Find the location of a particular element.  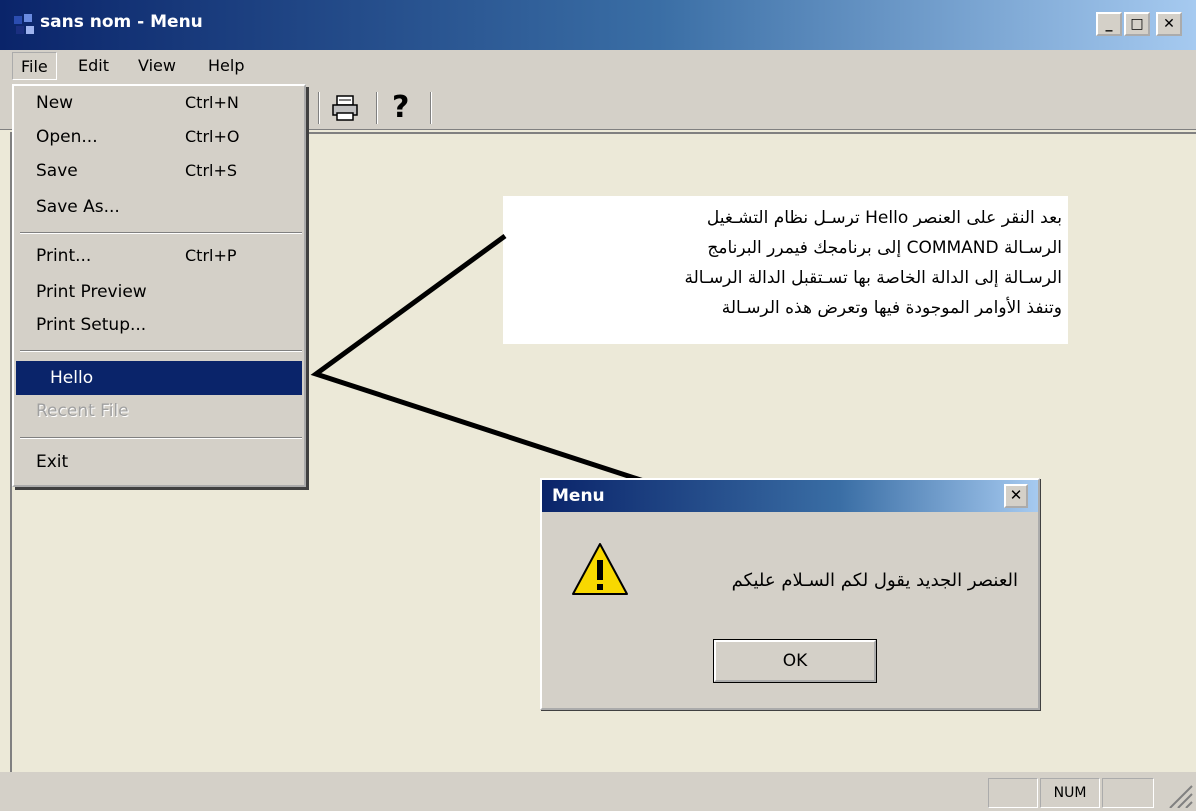

shortcut-new: Ctrl+N is located at coordinates (212, 102).